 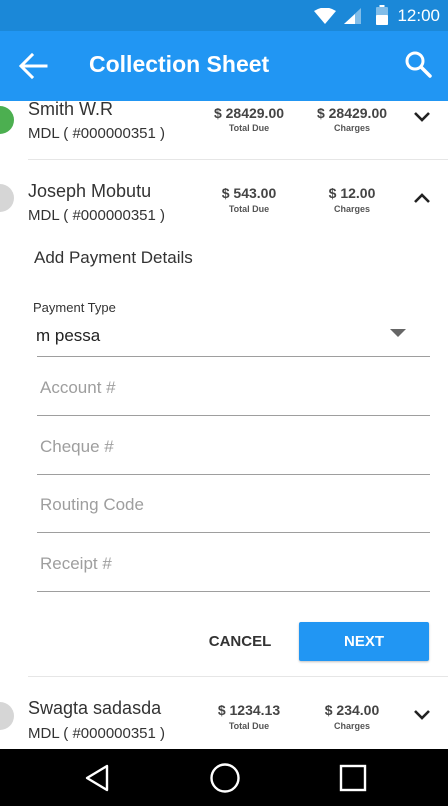 I want to click on next-button: NEXT, so click(x=364, y=641).